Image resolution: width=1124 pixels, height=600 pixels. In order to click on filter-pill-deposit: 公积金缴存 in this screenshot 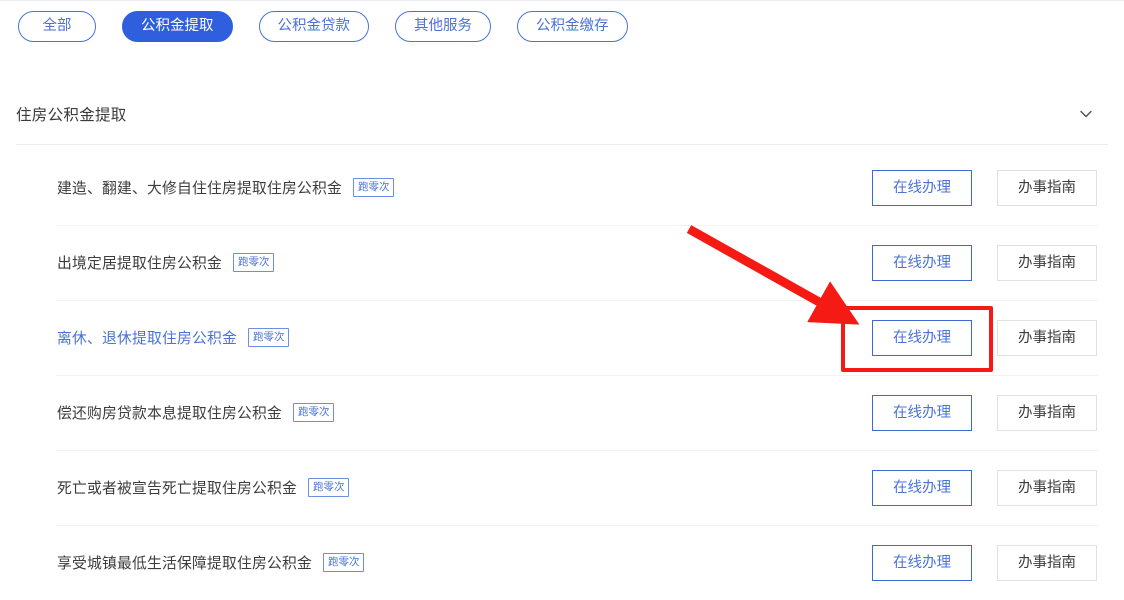, I will do `click(572, 26)`.